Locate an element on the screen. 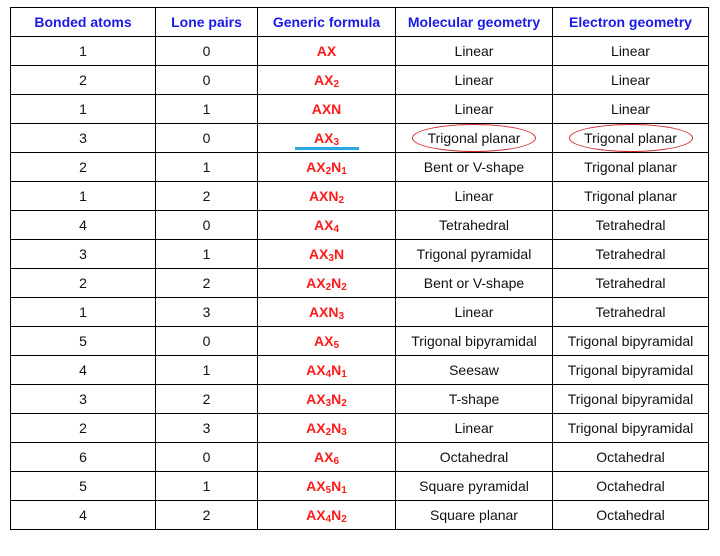 The height and width of the screenshot is (556, 720). generic-formula-cell: AX2 is located at coordinates (326, 80).